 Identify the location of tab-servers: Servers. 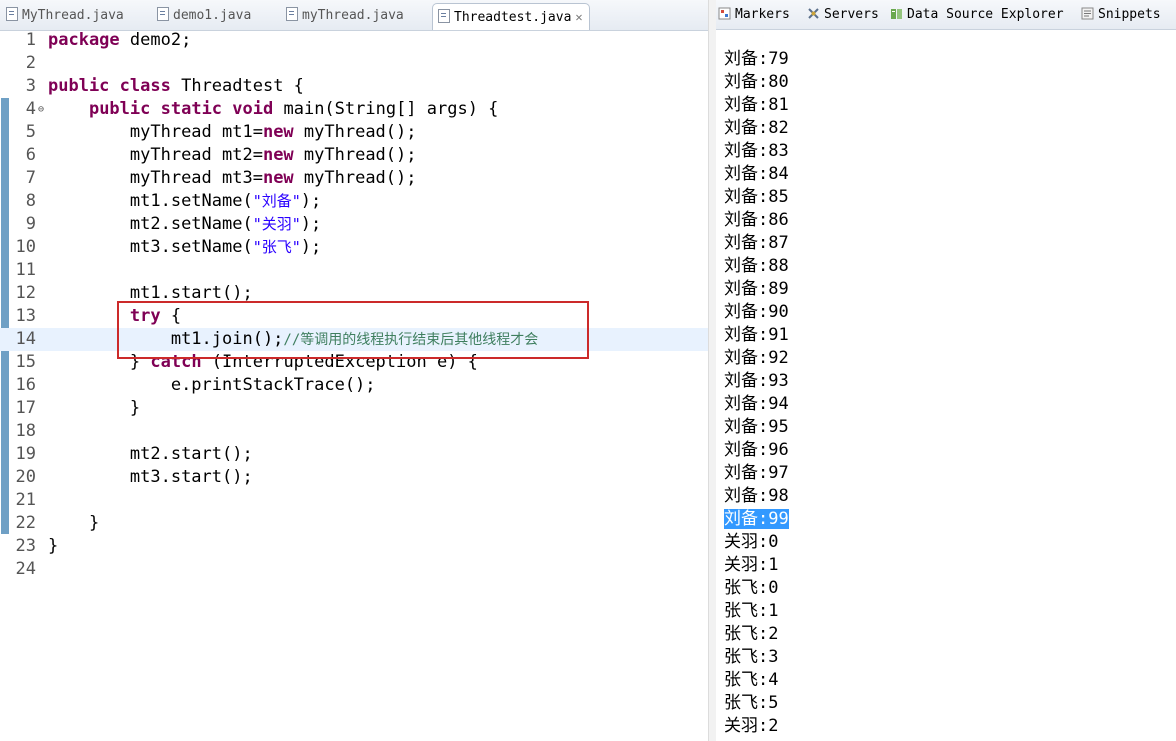
(843, 15).